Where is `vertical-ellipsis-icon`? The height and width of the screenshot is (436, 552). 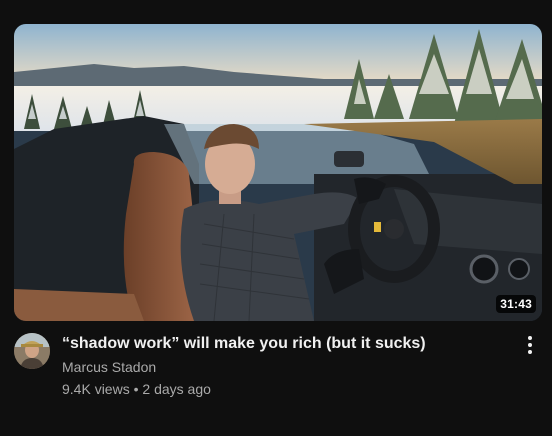
vertical-ellipsis-icon is located at coordinates (530, 345).